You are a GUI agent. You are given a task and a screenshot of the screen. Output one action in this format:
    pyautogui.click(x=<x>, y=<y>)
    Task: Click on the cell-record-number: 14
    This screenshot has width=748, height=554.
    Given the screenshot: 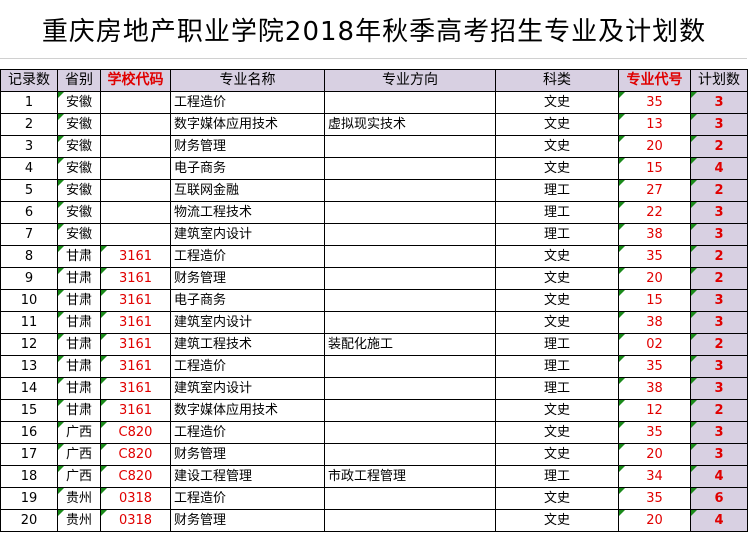 What is the action you would take?
    pyautogui.click(x=29, y=388)
    